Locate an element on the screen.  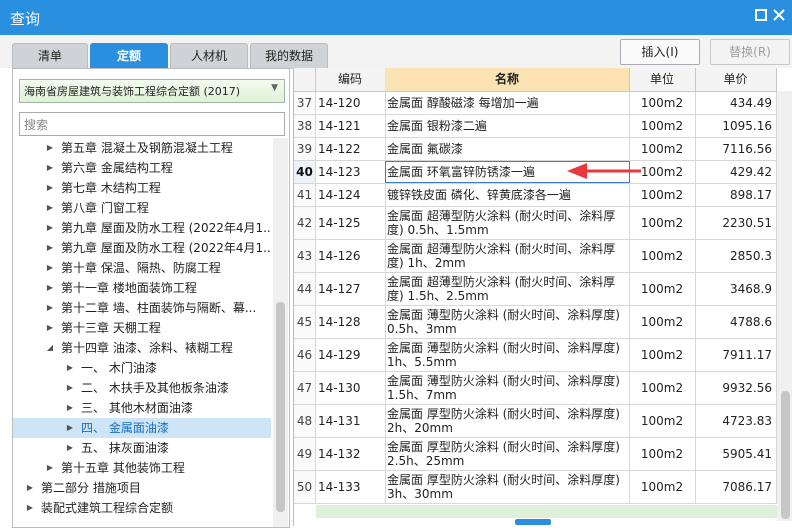
quota-library-select: 海南省房屋建筑与装饰工程综合定额 (2017) ▼ is located at coordinates (152, 91).